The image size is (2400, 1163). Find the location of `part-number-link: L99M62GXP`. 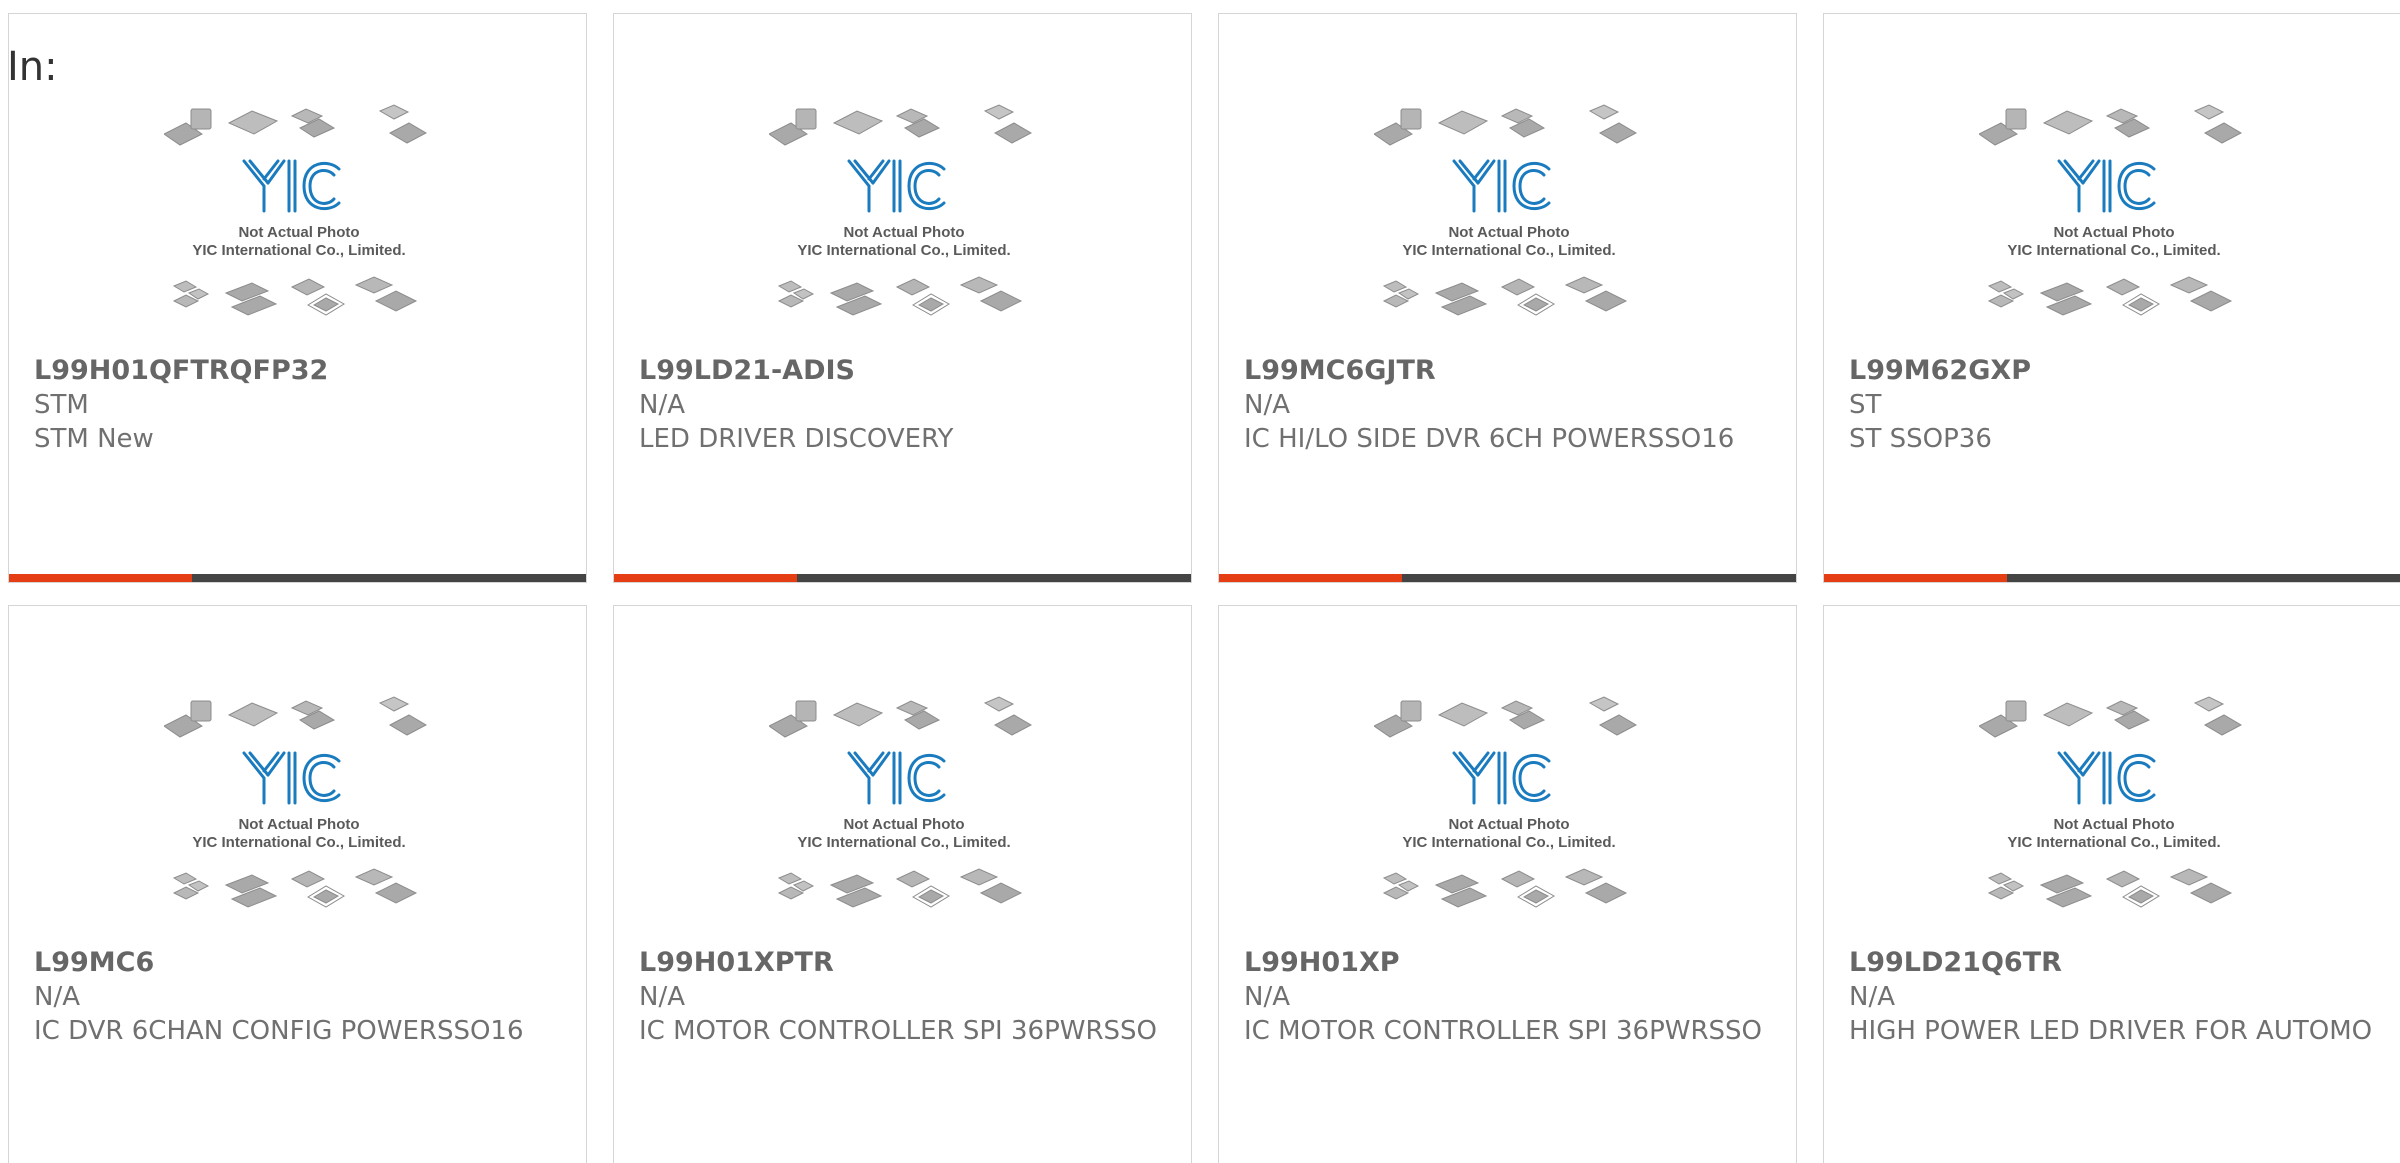

part-number-link: L99M62GXP is located at coordinates (2114, 371).